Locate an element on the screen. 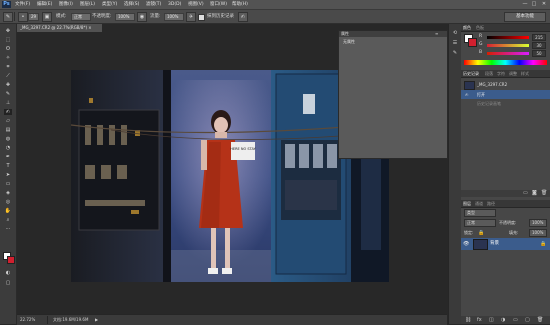 Image resolution: width=550 pixels, height=325 pixels. slider-b-value: 50 is located at coordinates (539, 53).